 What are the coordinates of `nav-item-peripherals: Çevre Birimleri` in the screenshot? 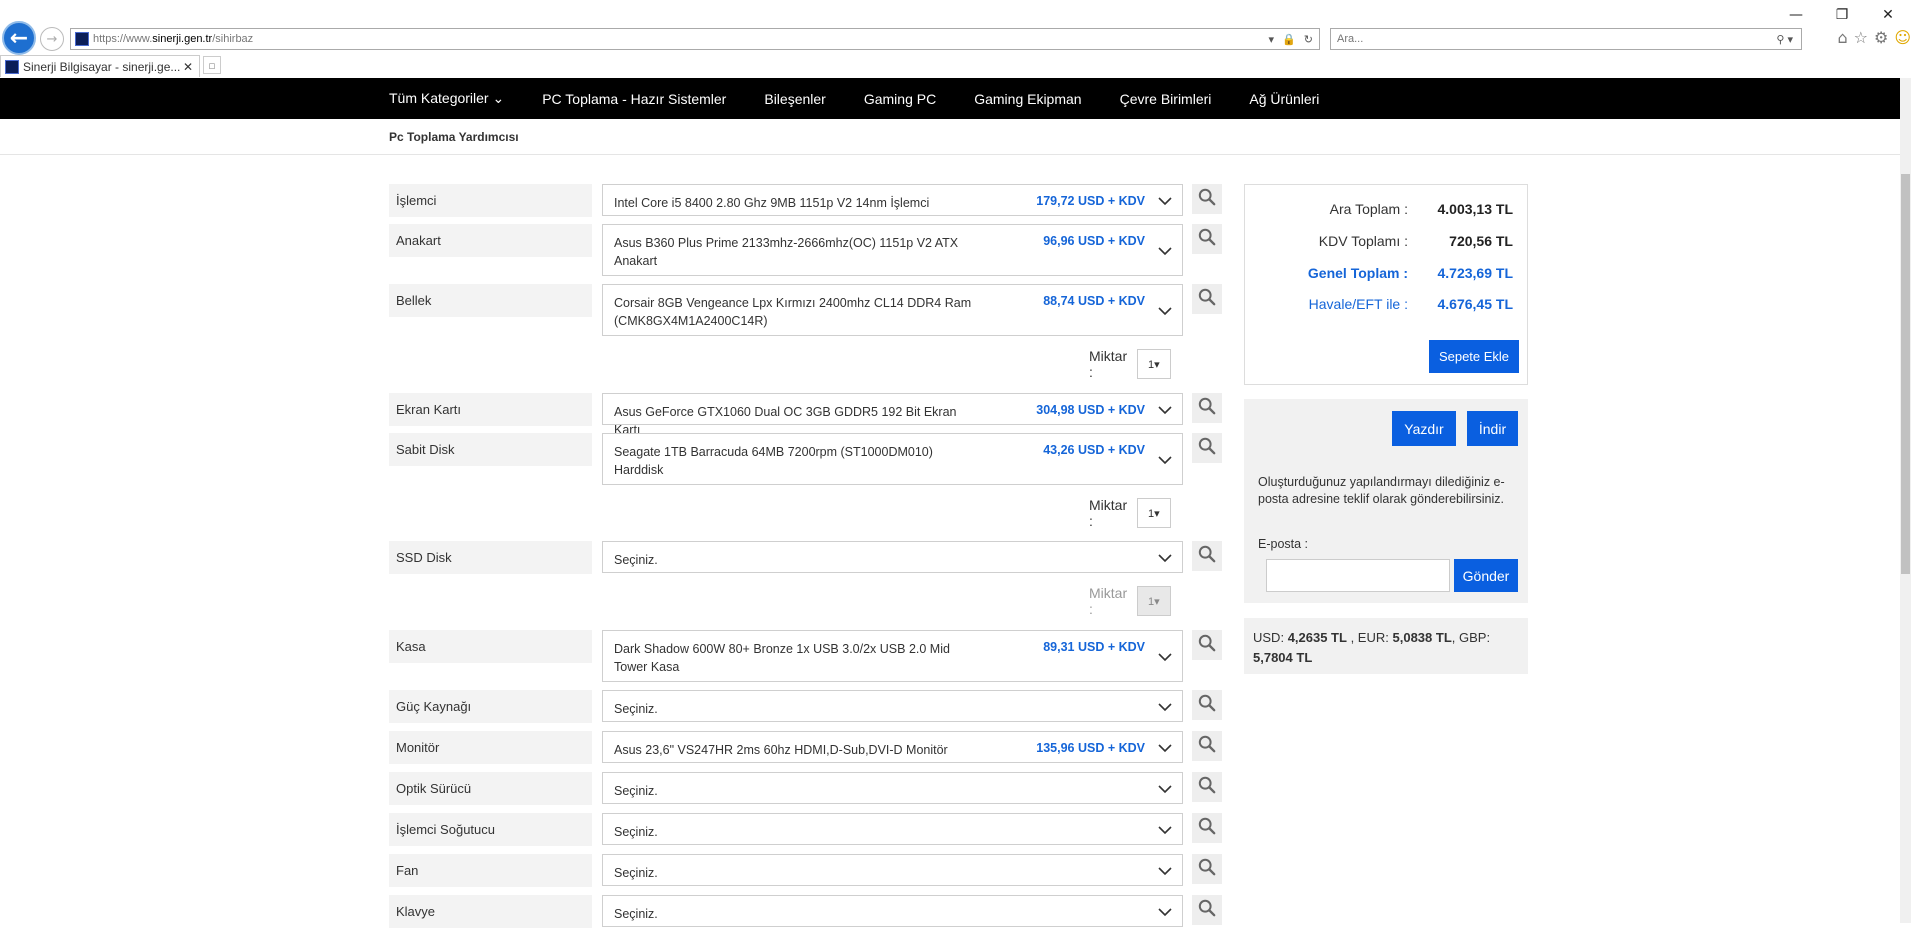 It's located at (1166, 99).